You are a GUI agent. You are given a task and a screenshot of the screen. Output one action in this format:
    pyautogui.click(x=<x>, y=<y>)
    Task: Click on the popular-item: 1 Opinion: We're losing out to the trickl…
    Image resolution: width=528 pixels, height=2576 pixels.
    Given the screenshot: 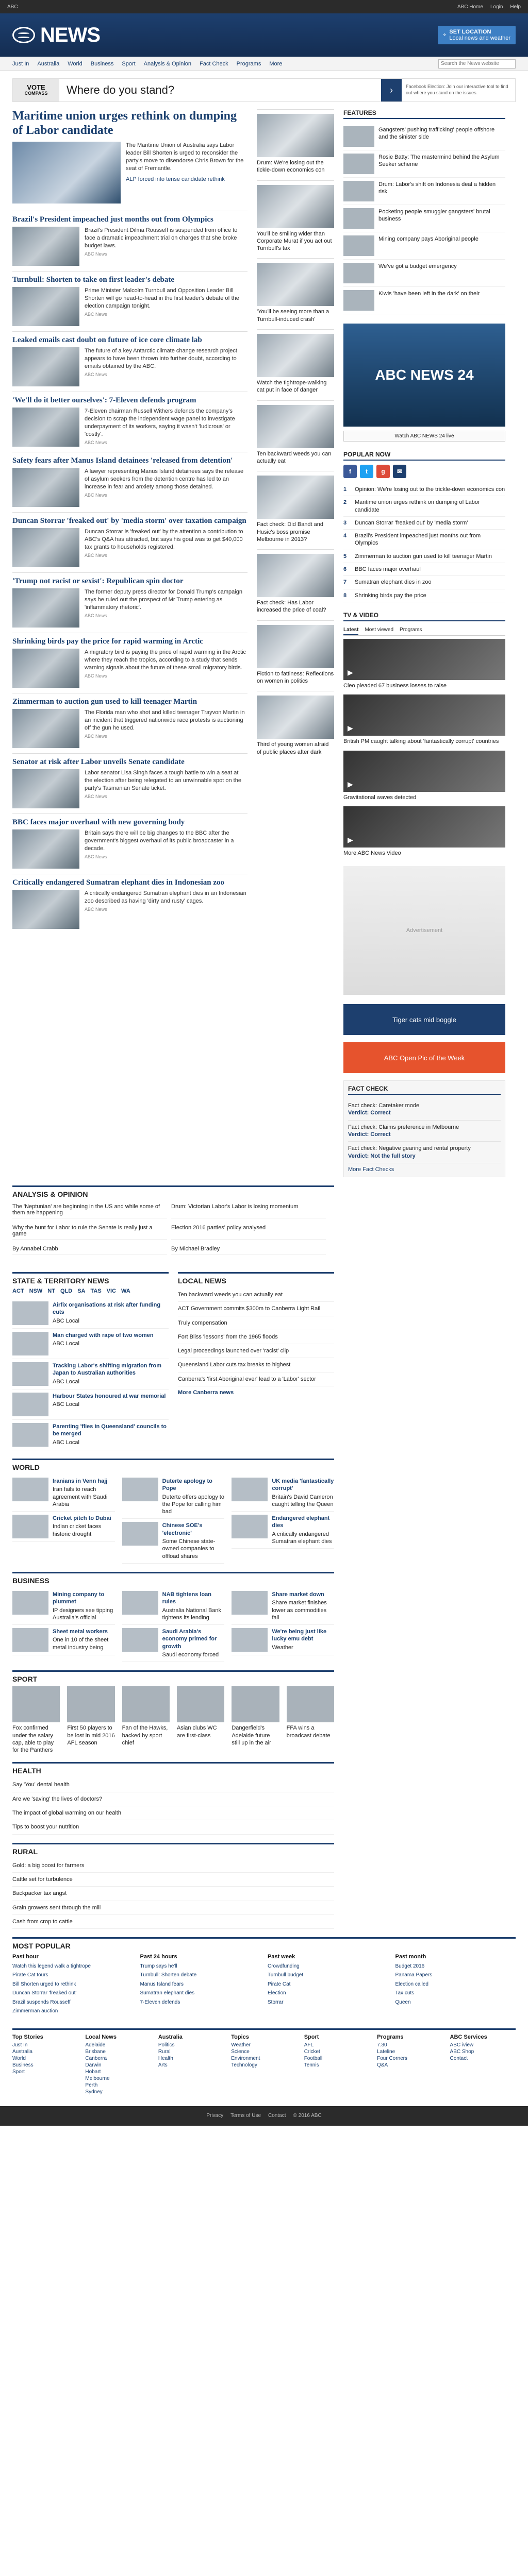 What is the action you would take?
    pyautogui.click(x=424, y=490)
    